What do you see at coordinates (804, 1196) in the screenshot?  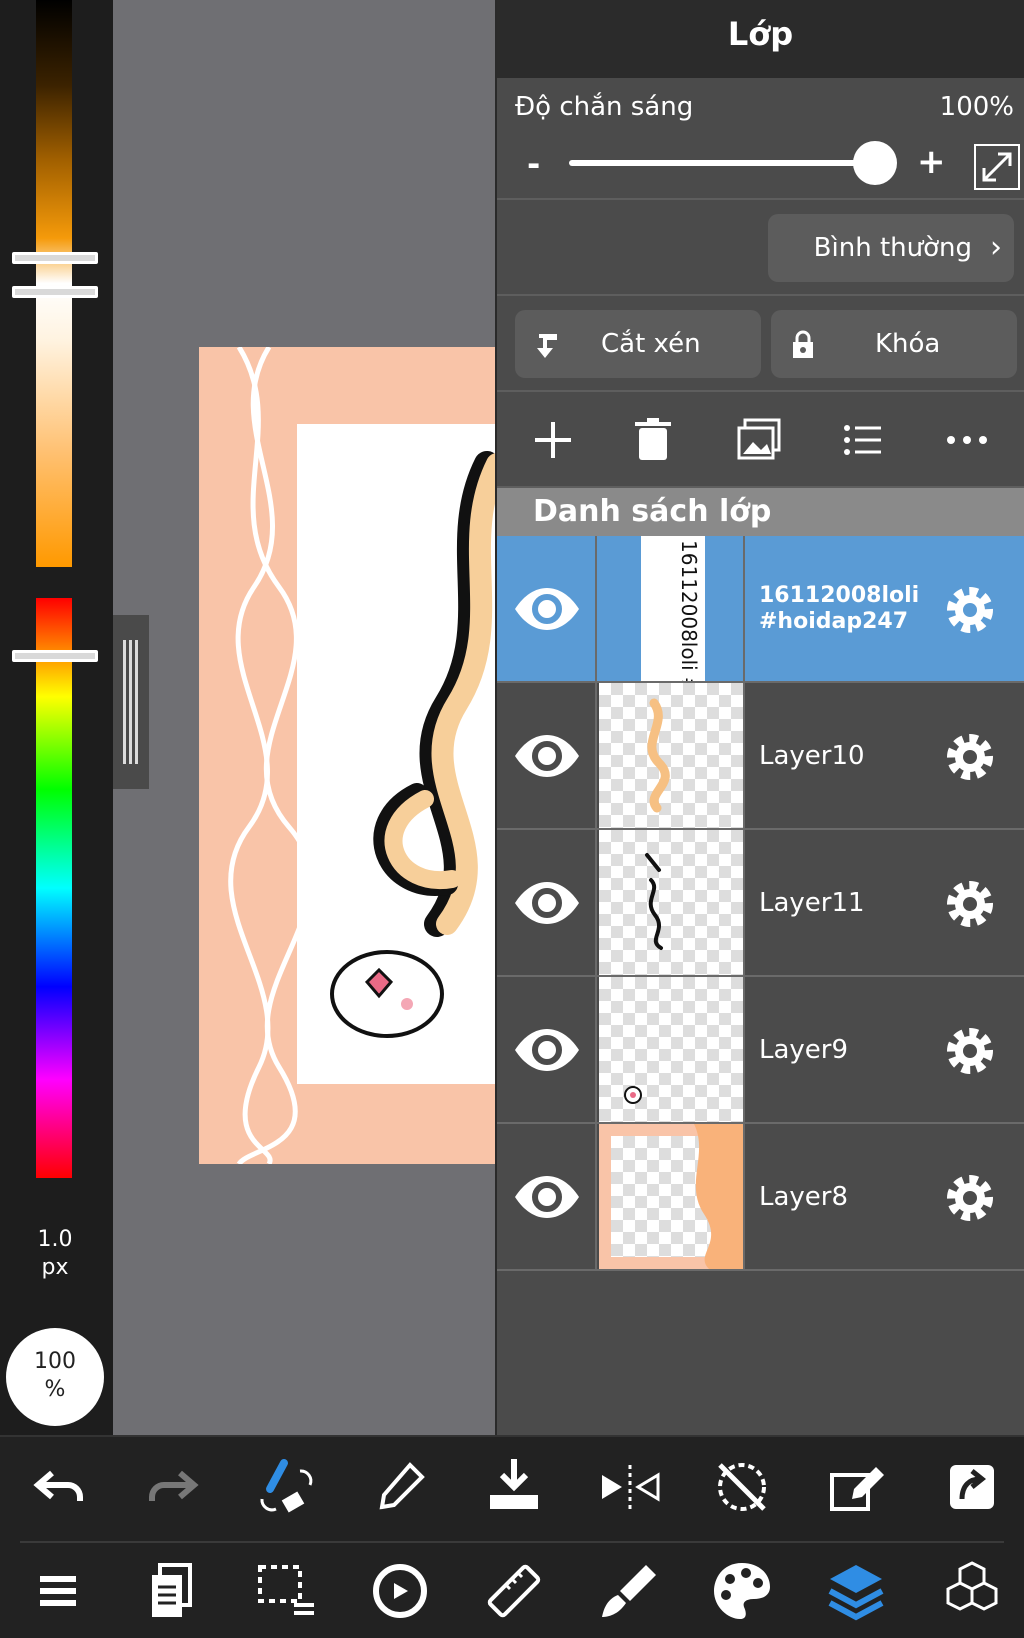 I see `layer-name: Layer8` at bounding box center [804, 1196].